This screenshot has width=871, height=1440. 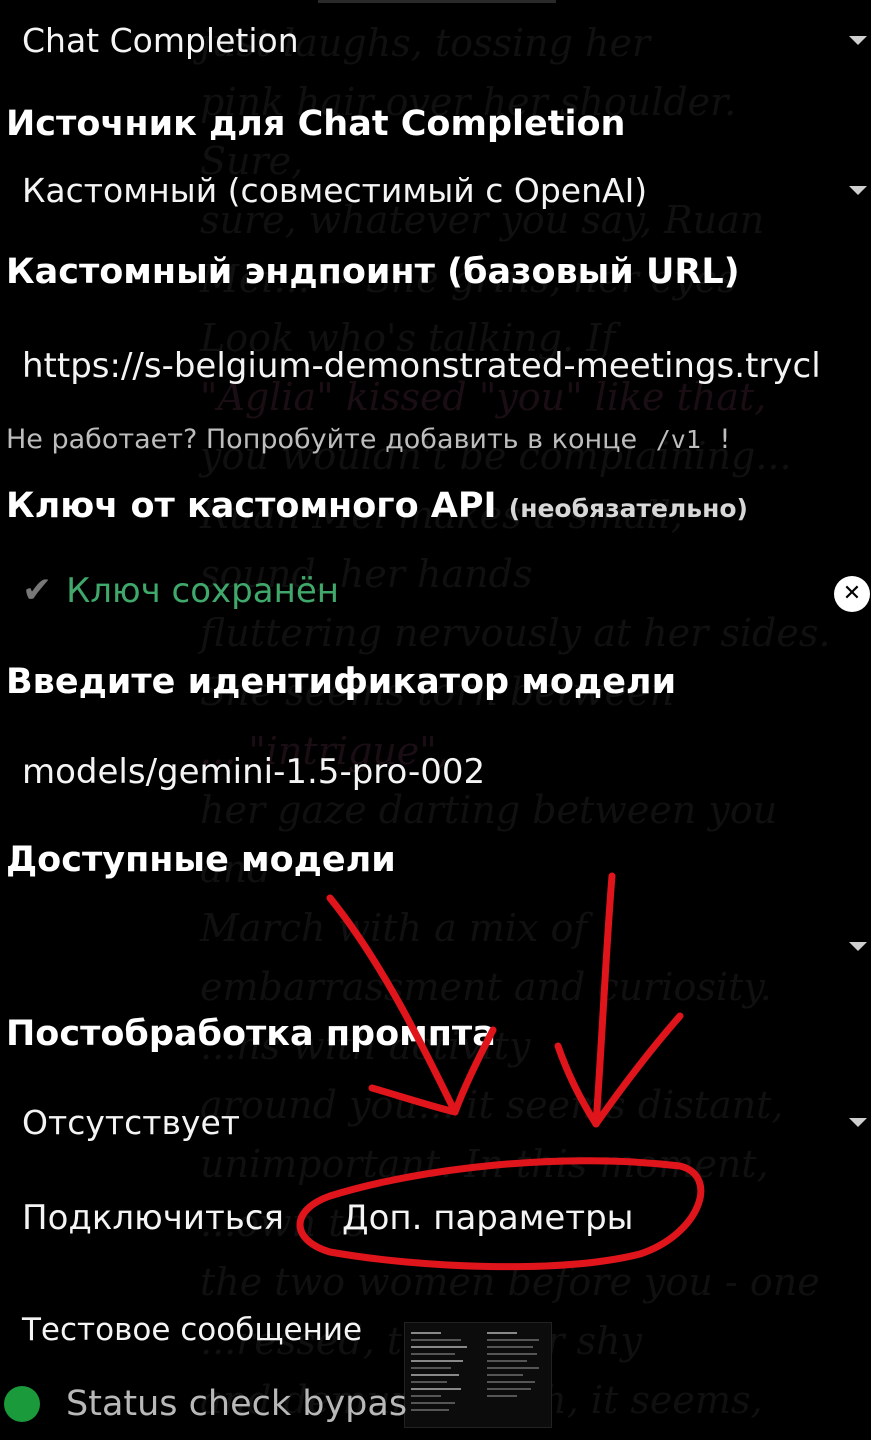 I want to click on api-key-heading-label: Ключ от кастомного API, so click(x=251, y=506).